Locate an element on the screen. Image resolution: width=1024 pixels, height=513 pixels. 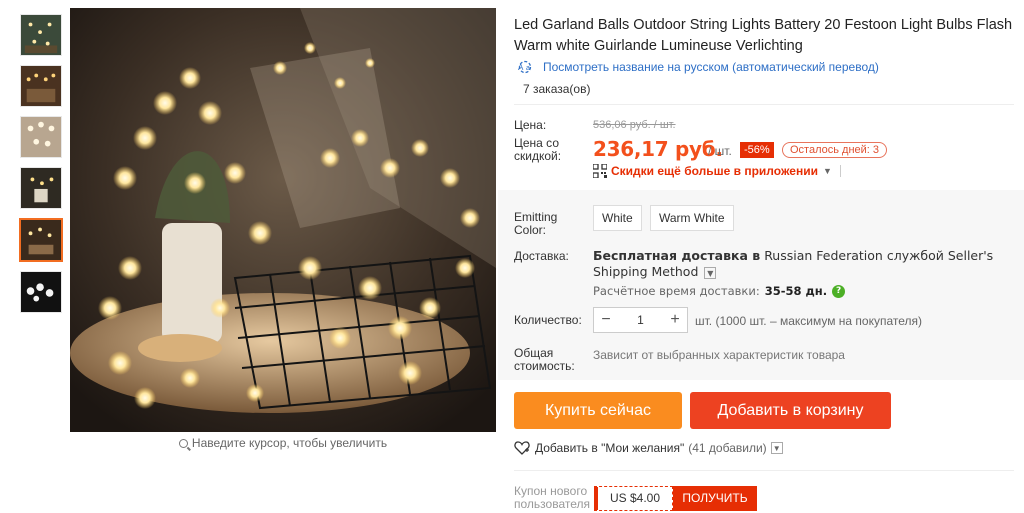
help-icon: ? is located at coordinates (839, 291).